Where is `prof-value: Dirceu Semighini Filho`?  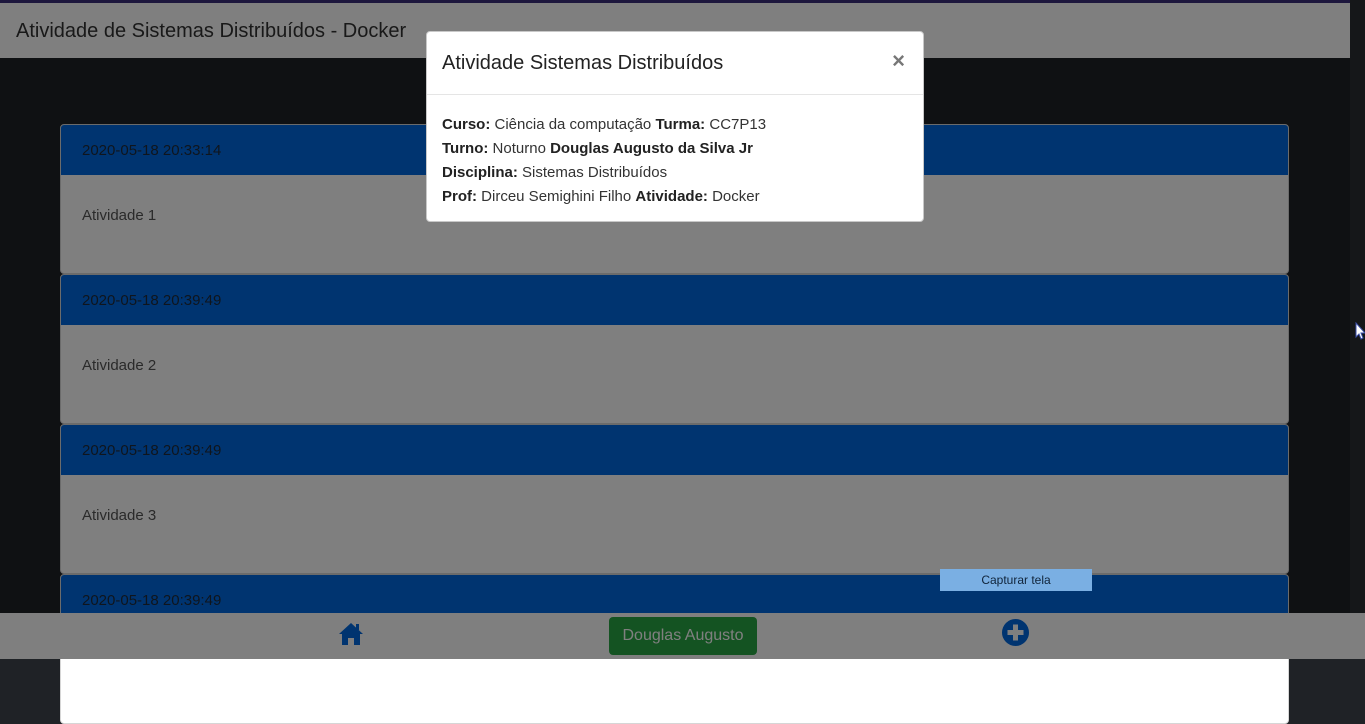
prof-value: Dirceu Semighini Filho is located at coordinates (556, 196).